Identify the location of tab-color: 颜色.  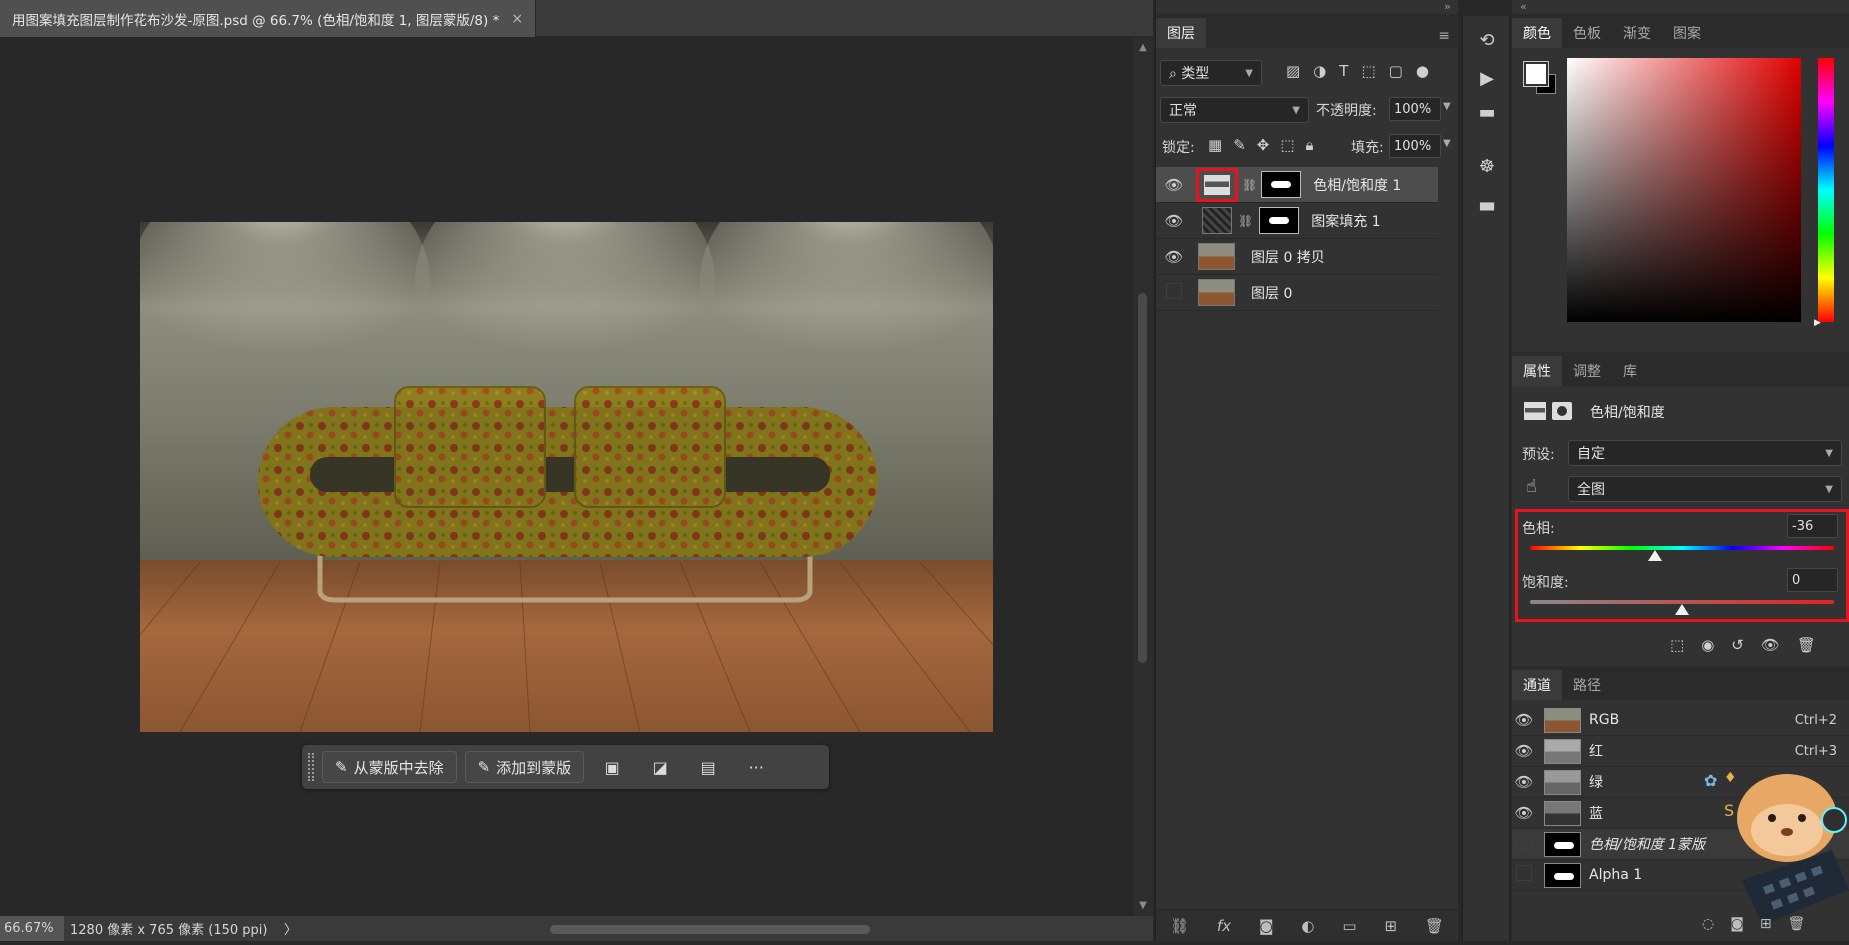
(1537, 33).